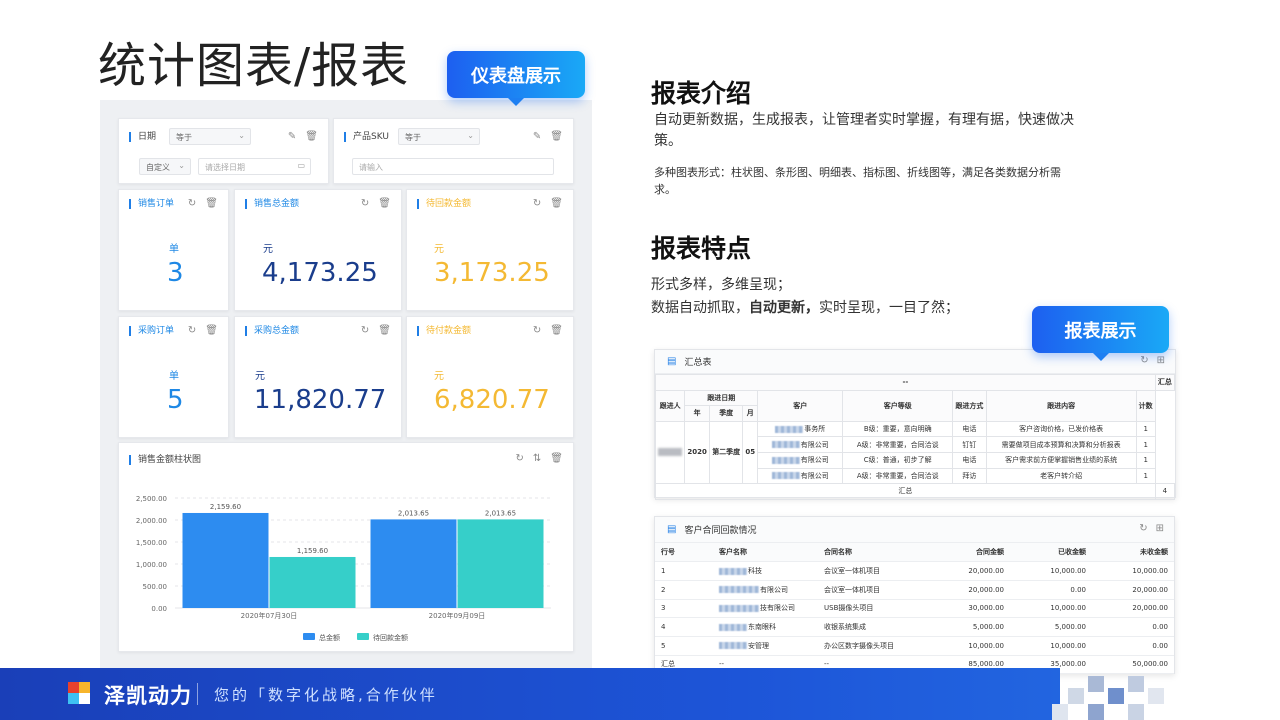 The height and width of the screenshot is (720, 1280). Describe the element at coordinates (269, 615) in the screenshot. I see `x-tick-label: 2020年07月30日` at that location.